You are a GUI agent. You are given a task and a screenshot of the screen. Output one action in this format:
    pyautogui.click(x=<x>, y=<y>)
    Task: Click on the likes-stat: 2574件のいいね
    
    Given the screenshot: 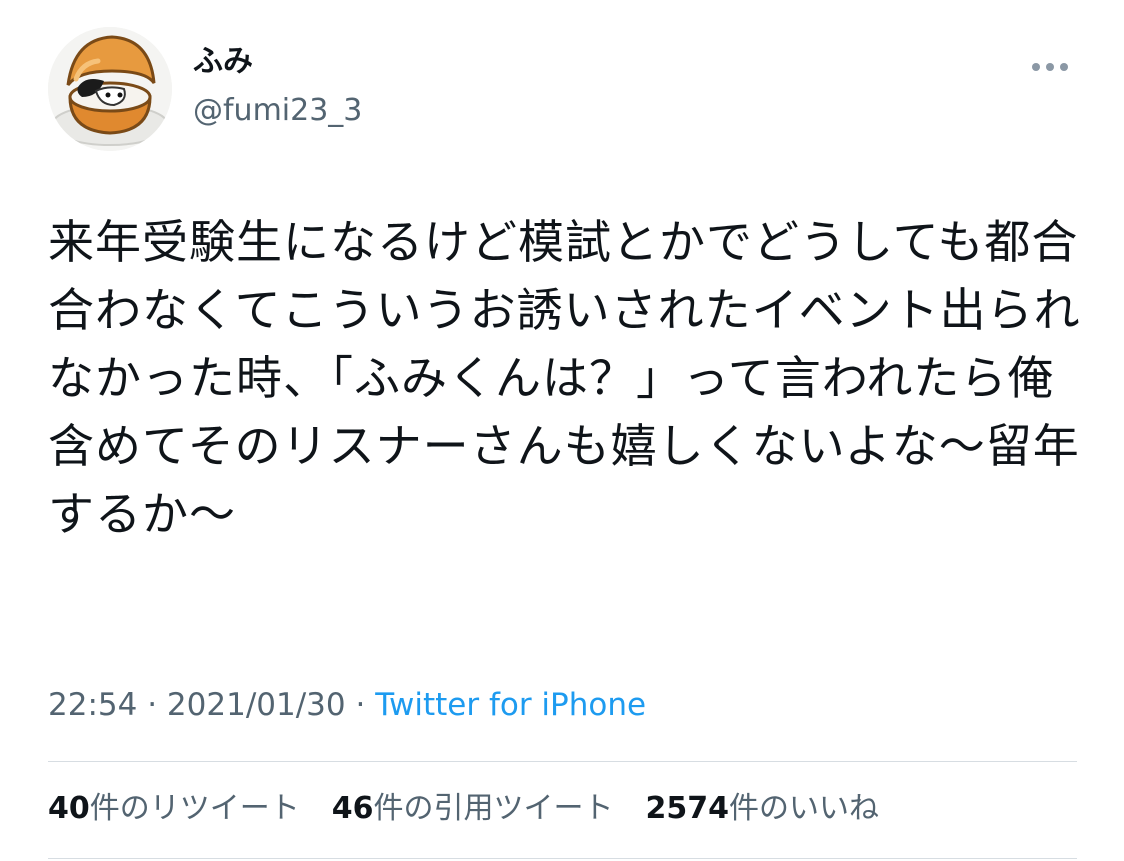 What is the action you would take?
    pyautogui.click(x=763, y=809)
    